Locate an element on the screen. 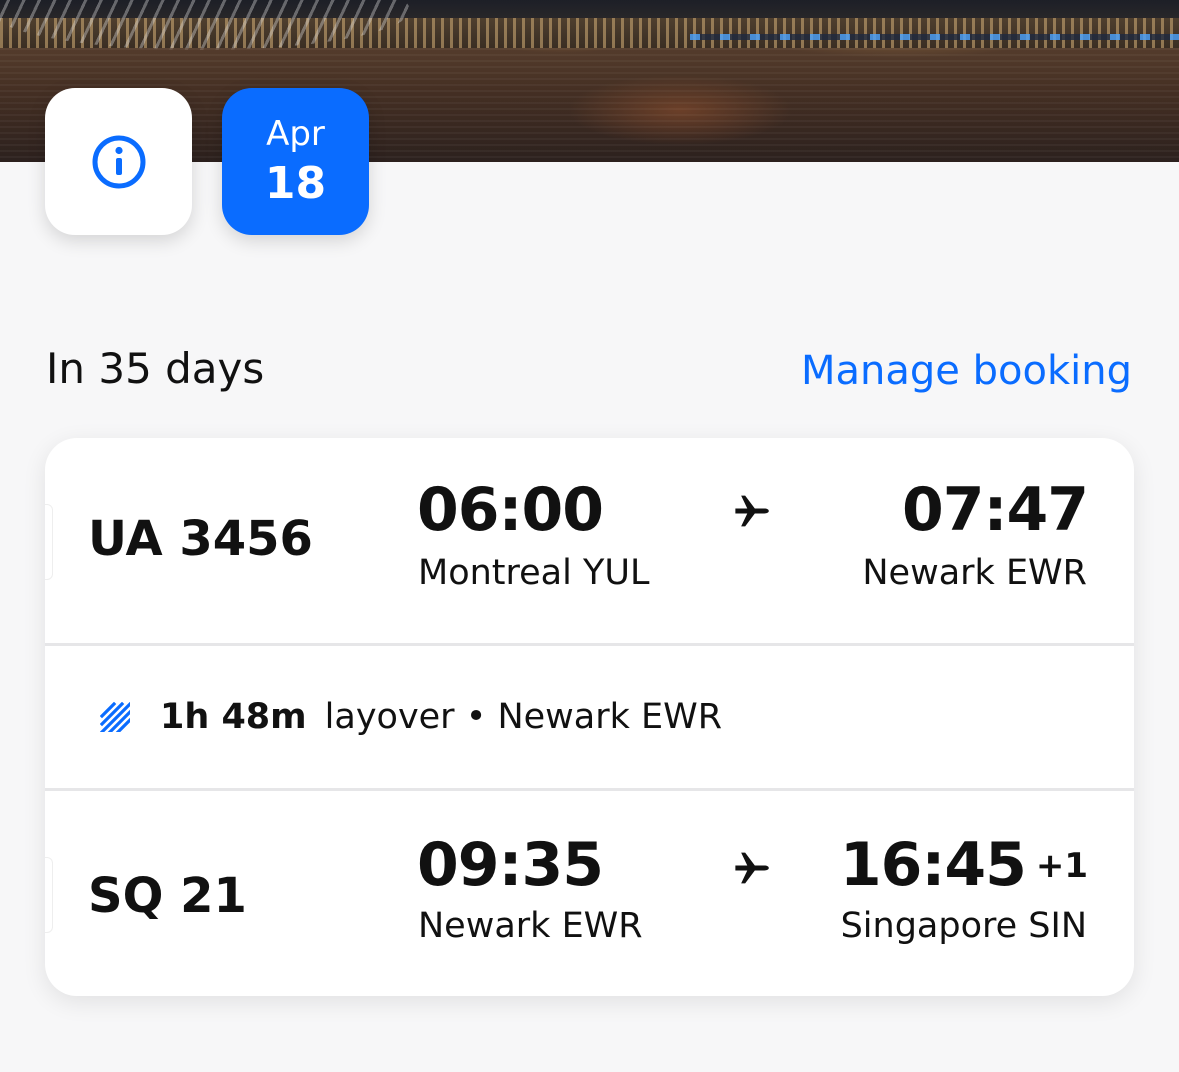  arrival-time-value: 07:47 is located at coordinates (995, 510).